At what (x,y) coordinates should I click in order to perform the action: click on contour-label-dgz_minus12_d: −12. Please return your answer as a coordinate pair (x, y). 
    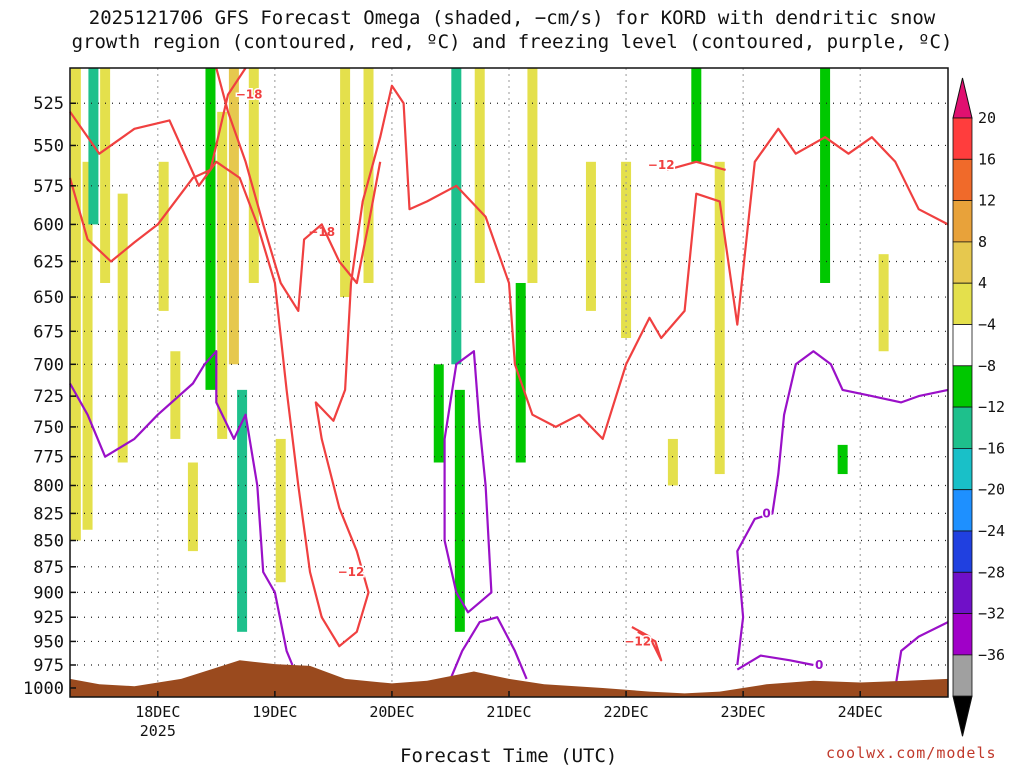
    Looking at the image, I should click on (637, 641).